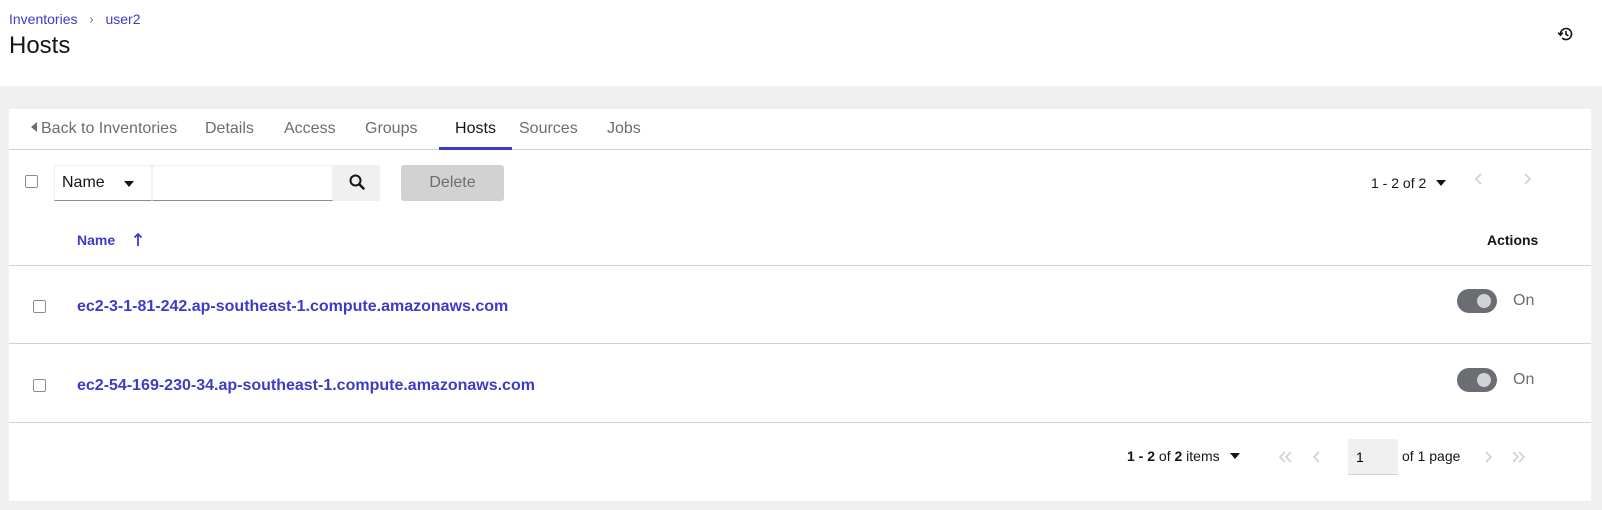  I want to click on tab-access: Access, so click(310, 129).